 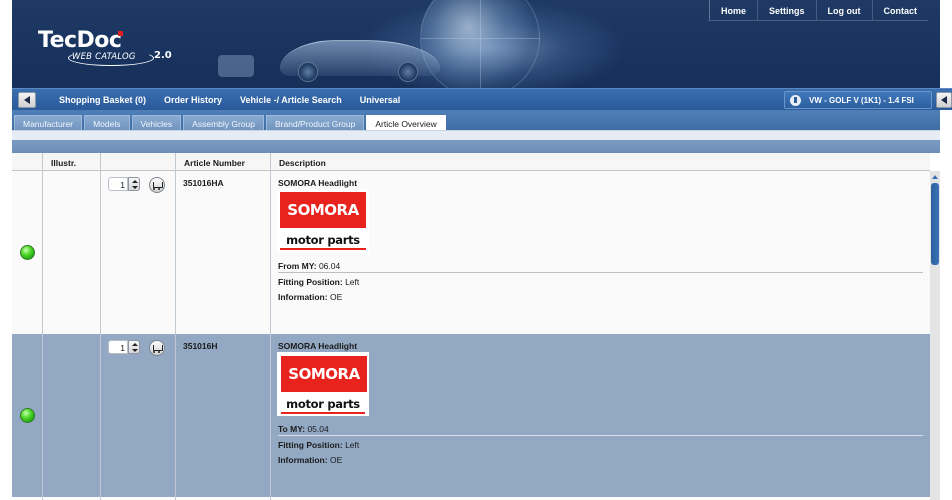 What do you see at coordinates (48, 122) in the screenshot?
I see `tab-manufacturer: Manufacturer` at bounding box center [48, 122].